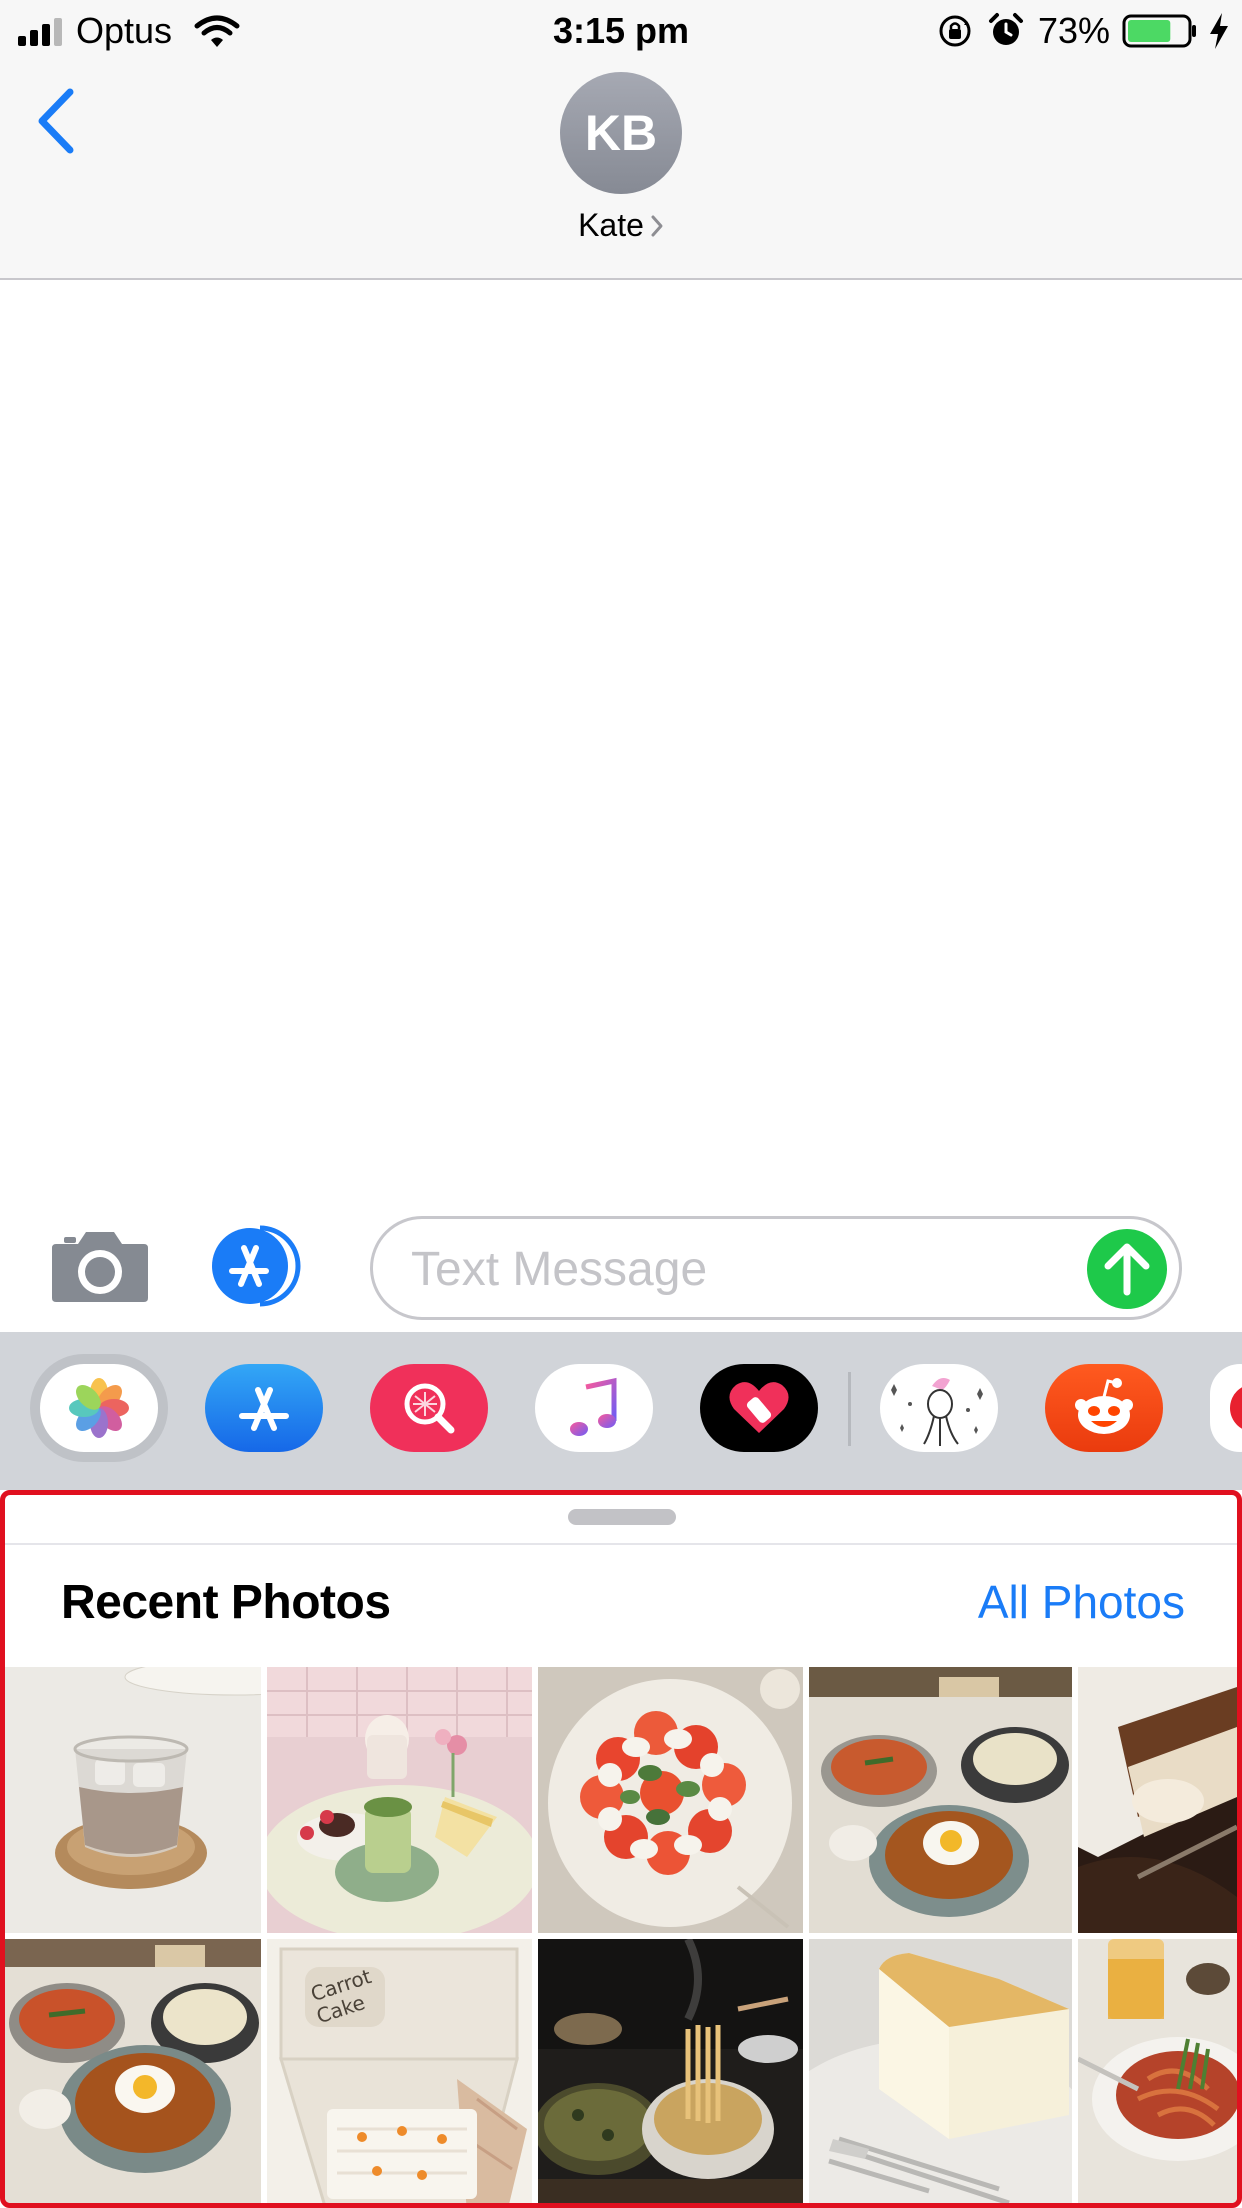 The image size is (1242, 2208). I want to click on unicorn-sticker-app-button, so click(939, 1408).